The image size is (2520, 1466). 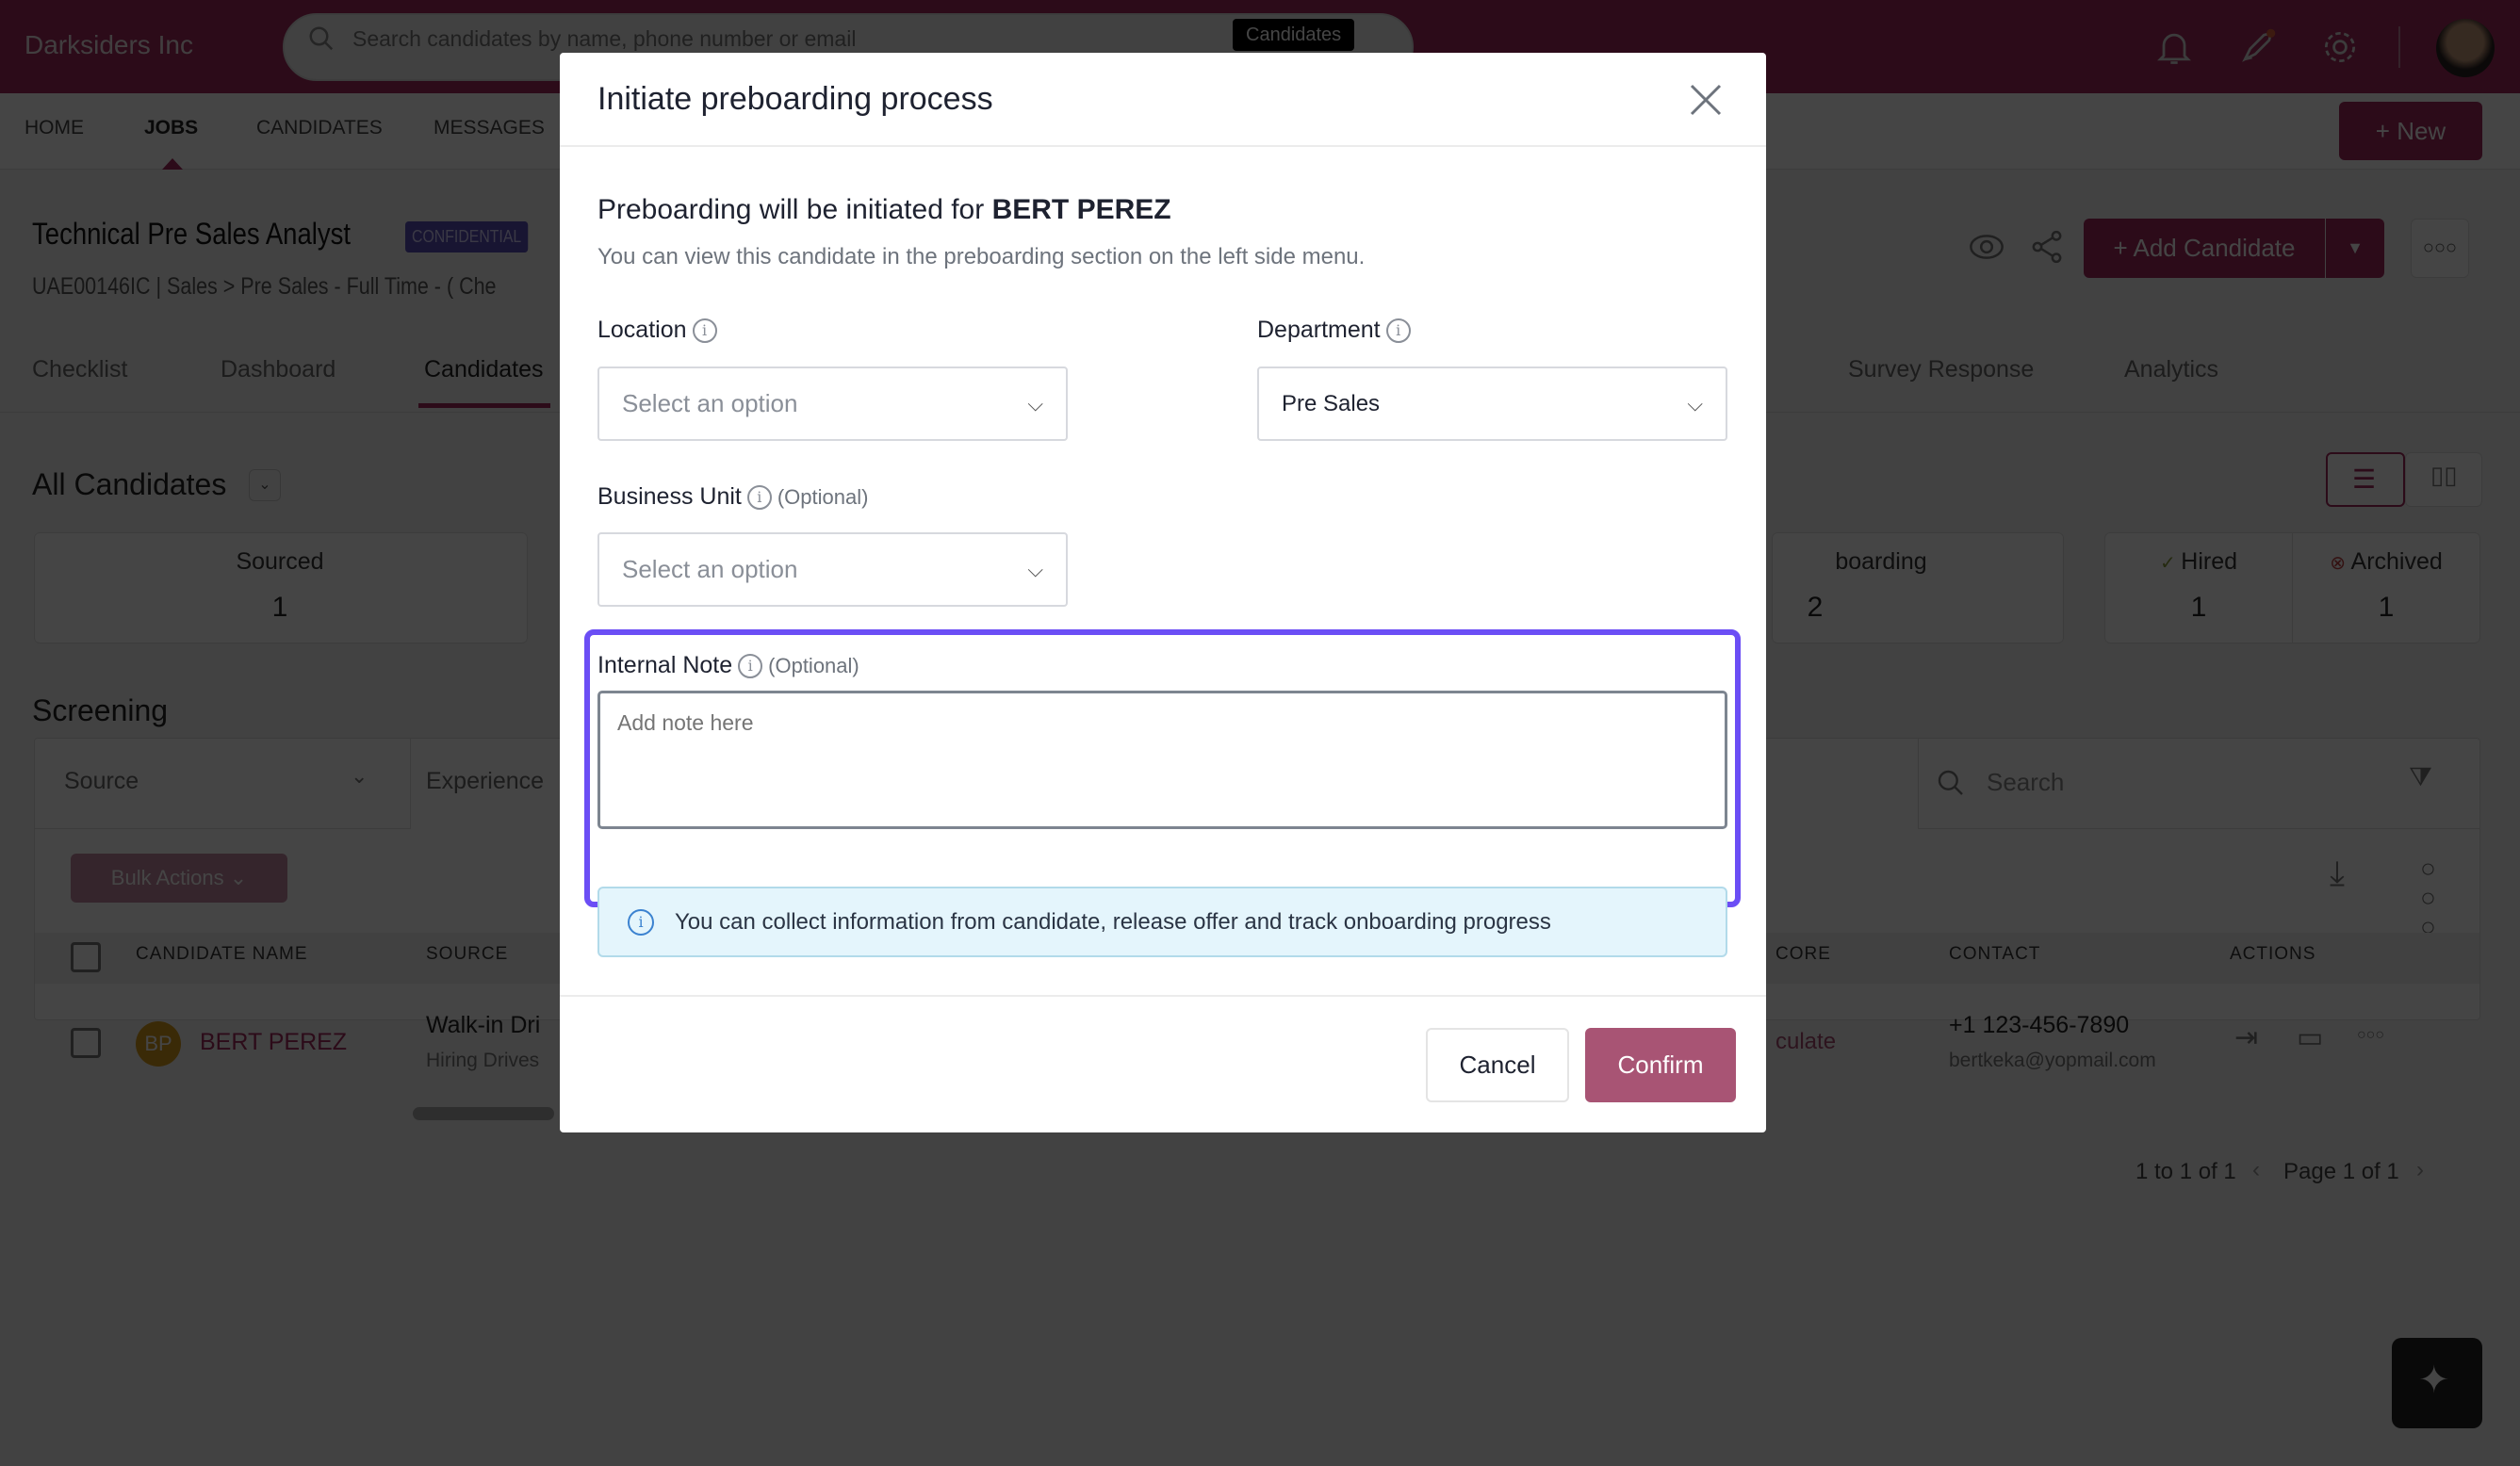 I want to click on gear-icon, so click(x=2340, y=47).